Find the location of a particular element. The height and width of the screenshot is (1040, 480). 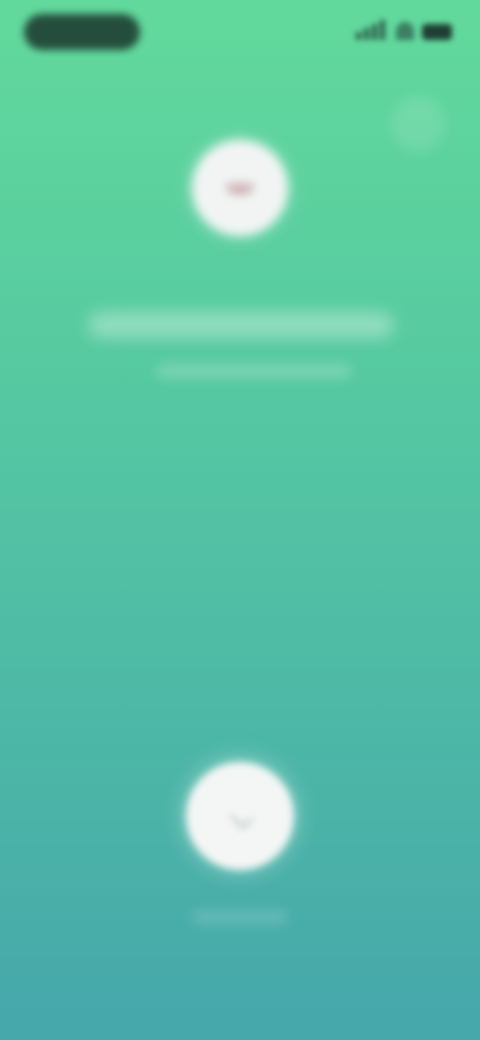

status-icons is located at coordinates (404, 32).